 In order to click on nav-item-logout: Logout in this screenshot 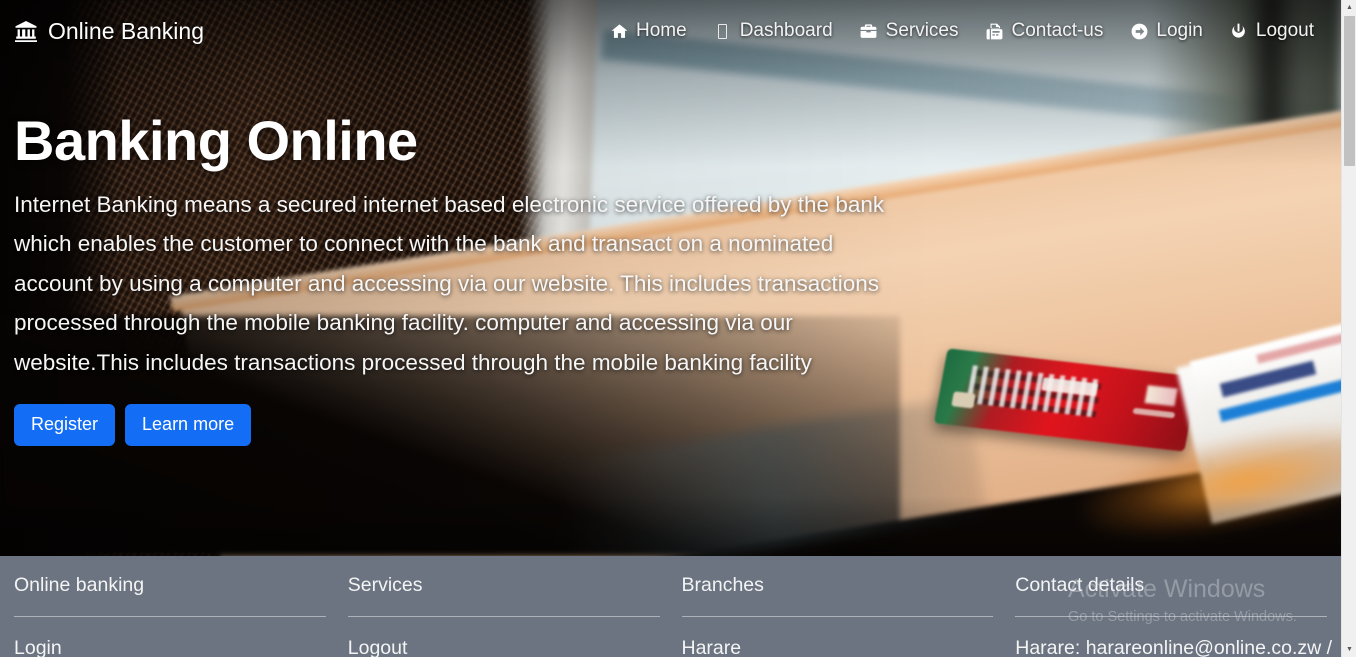, I will do `click(1271, 31)`.